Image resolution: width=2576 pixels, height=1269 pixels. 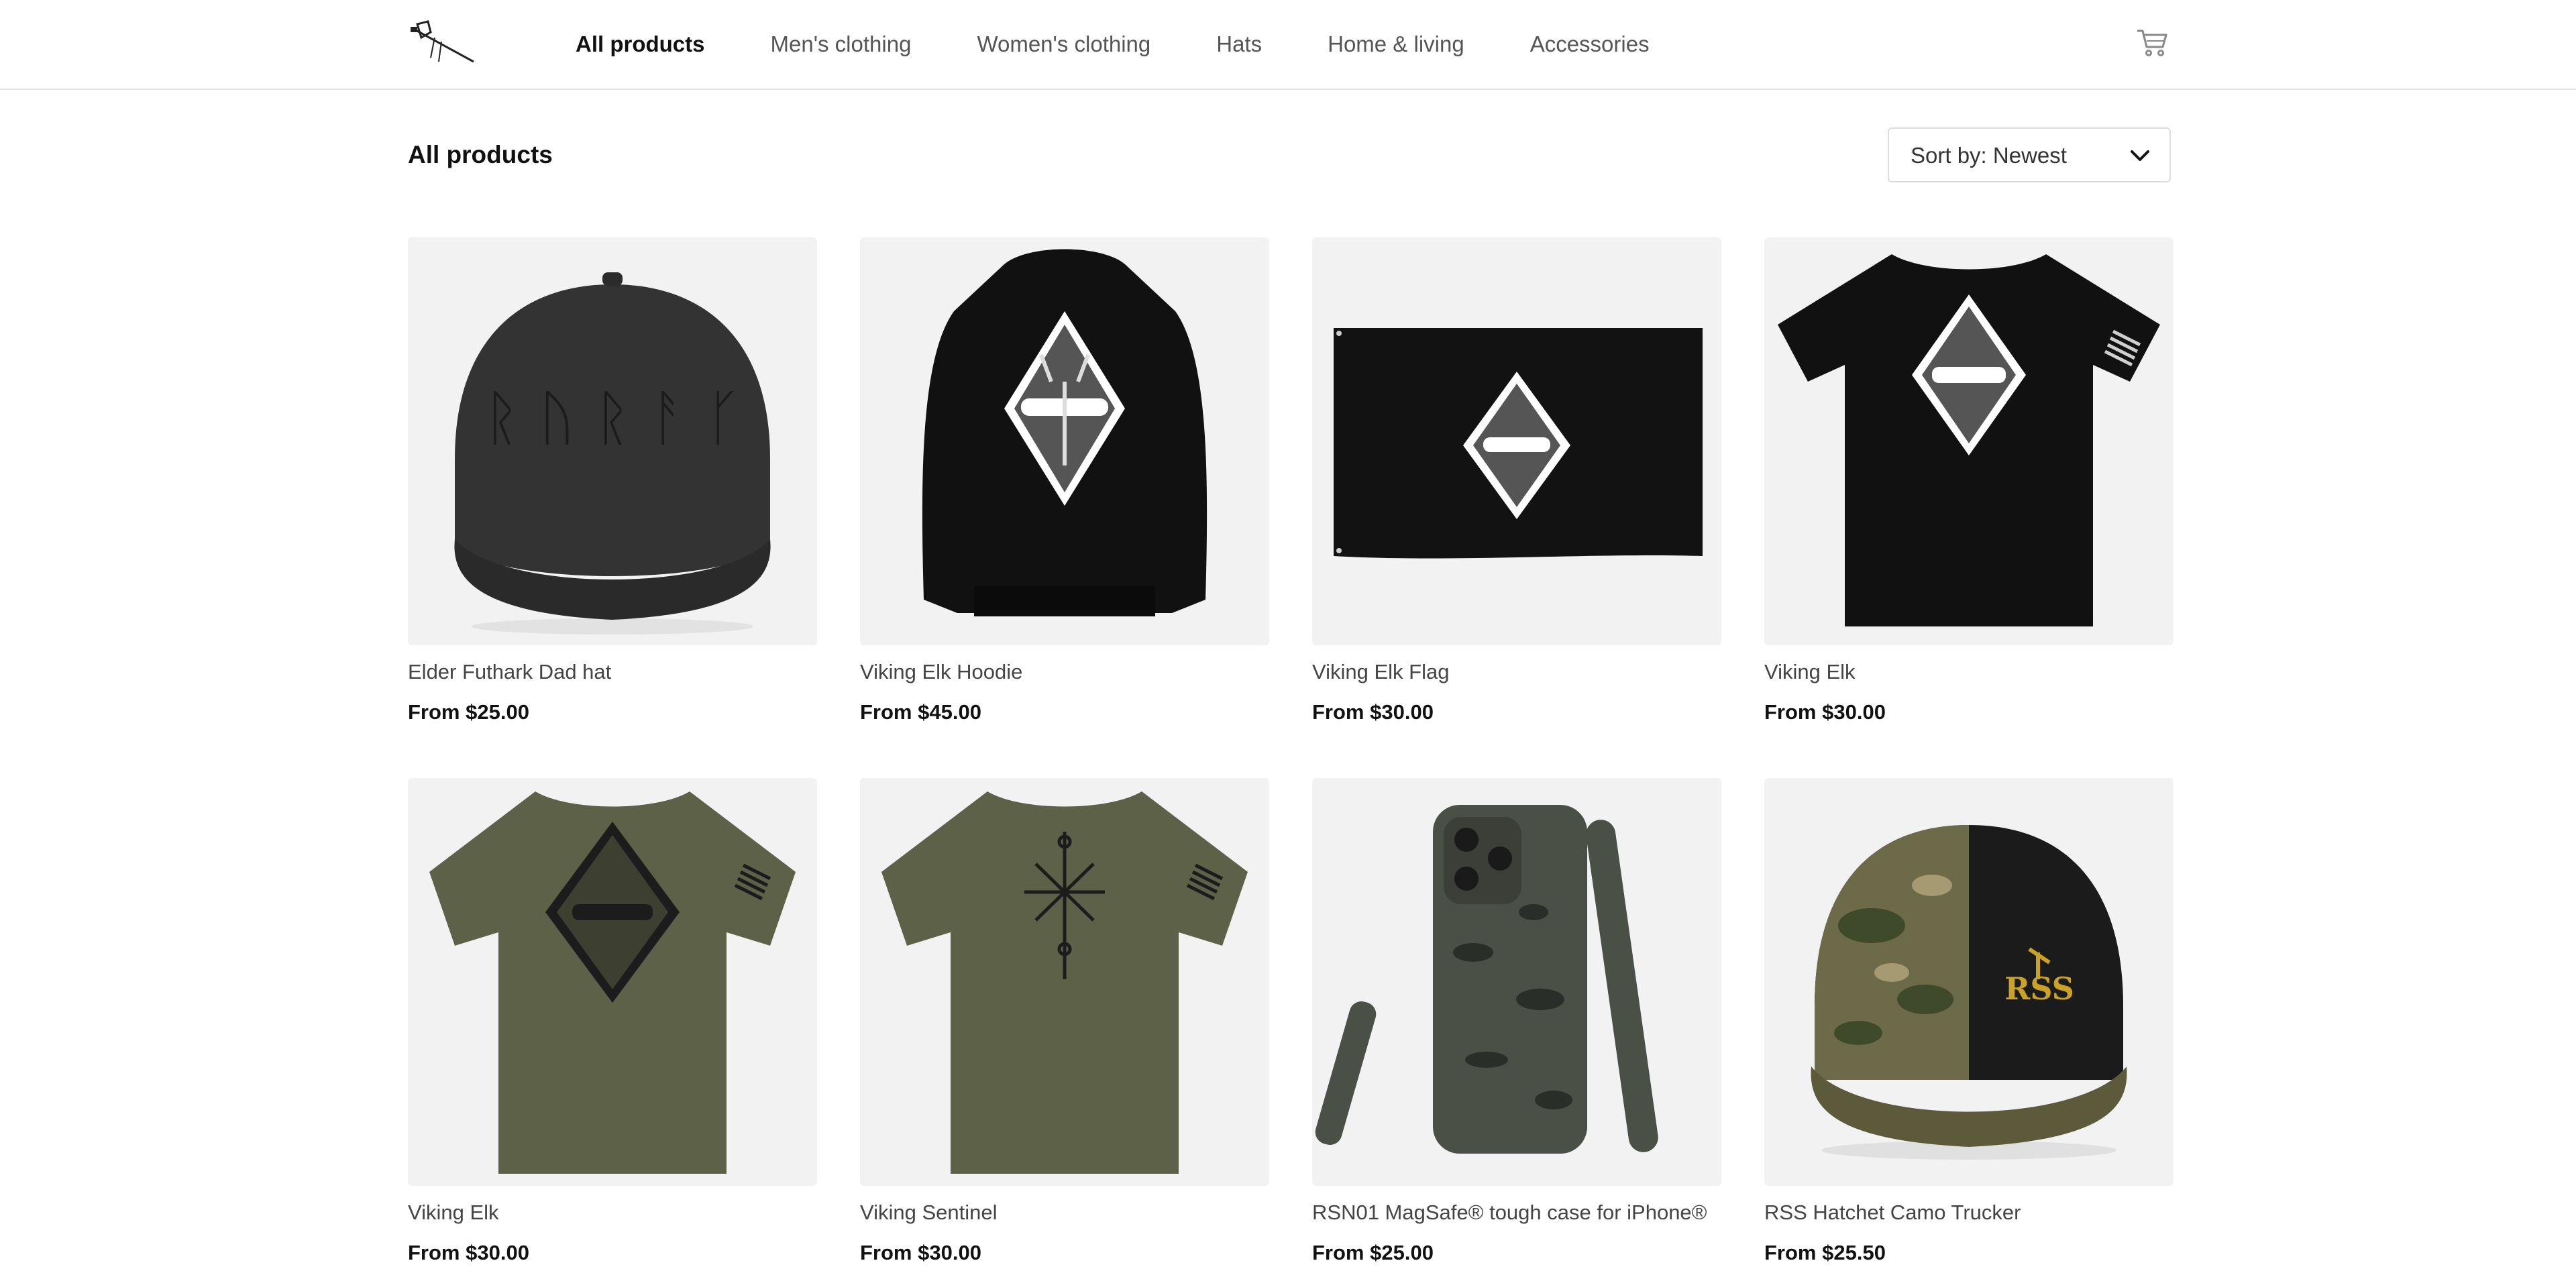 I want to click on product-card: Viking Elk Hoodie From $45.00, so click(x=1064, y=480).